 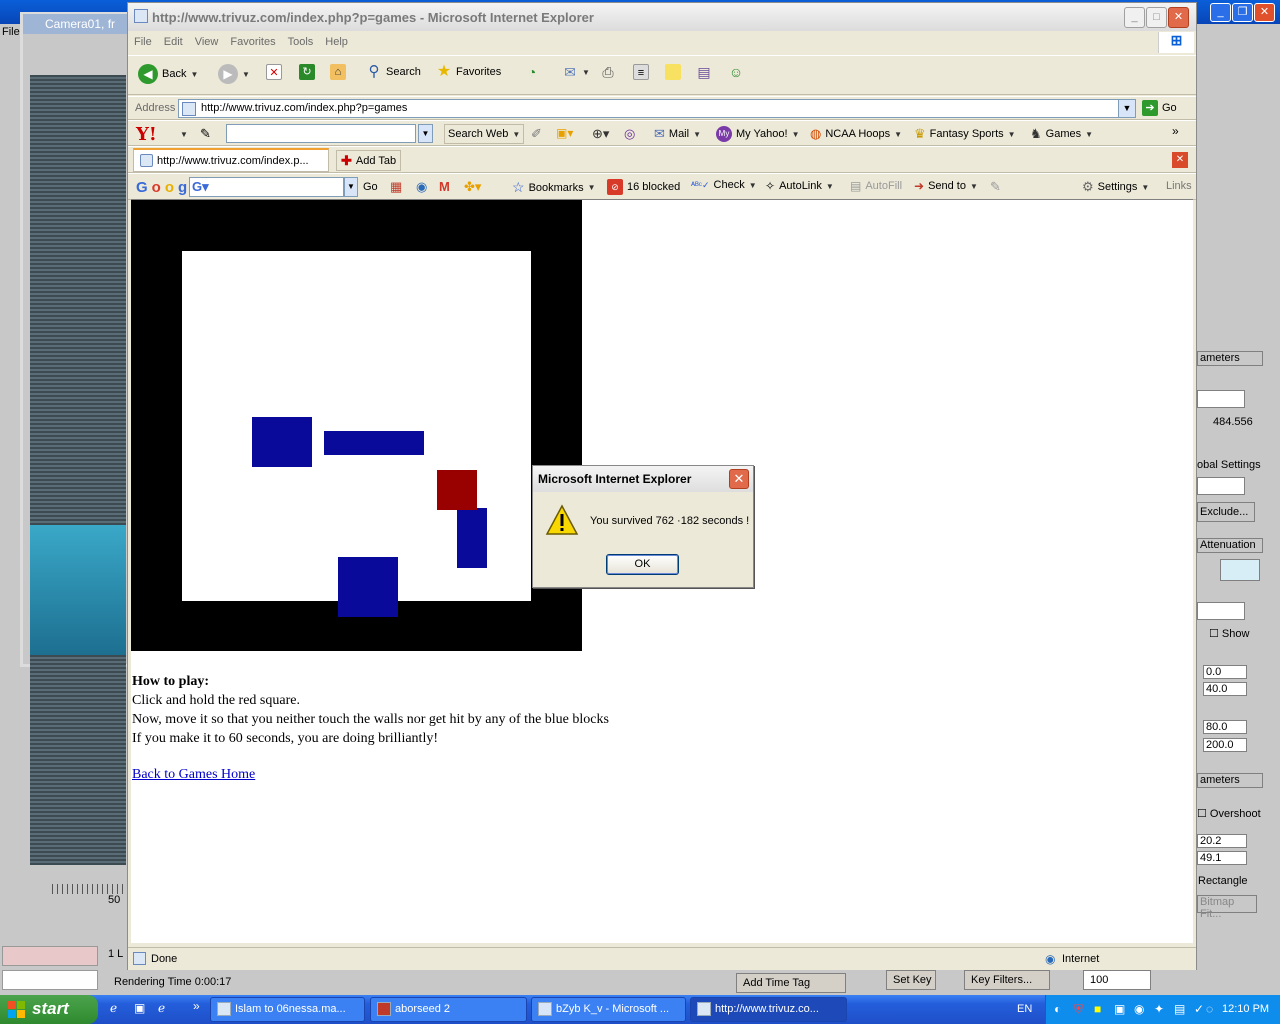 What do you see at coordinates (370, 187) in the screenshot?
I see `google-go-button: Go` at bounding box center [370, 187].